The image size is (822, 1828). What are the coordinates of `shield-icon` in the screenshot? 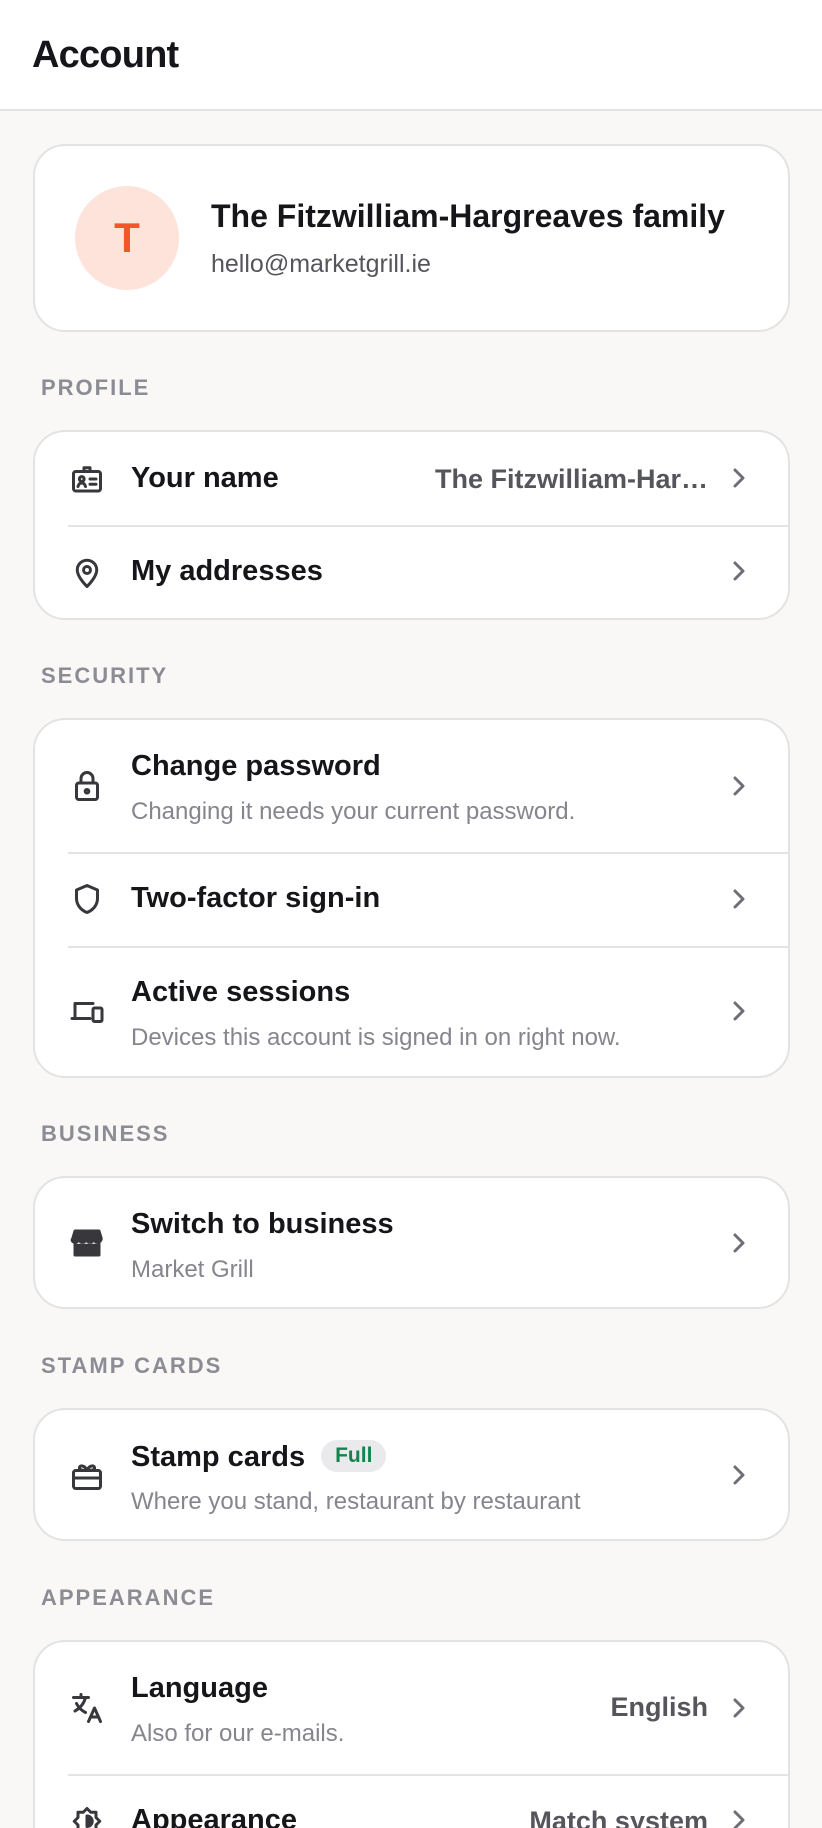 It's located at (87, 899).